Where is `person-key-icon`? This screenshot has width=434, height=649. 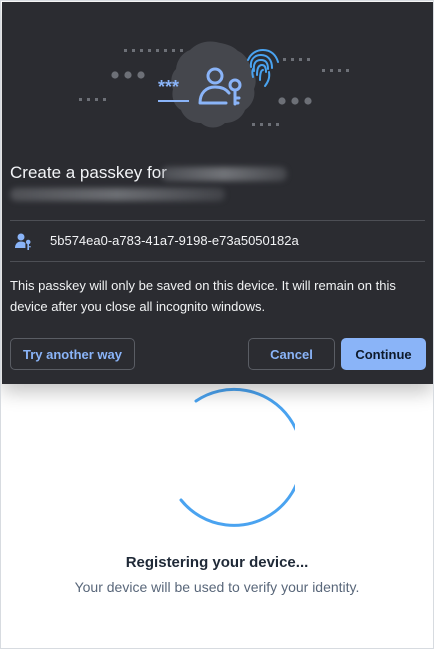 person-key-icon is located at coordinates (23, 241).